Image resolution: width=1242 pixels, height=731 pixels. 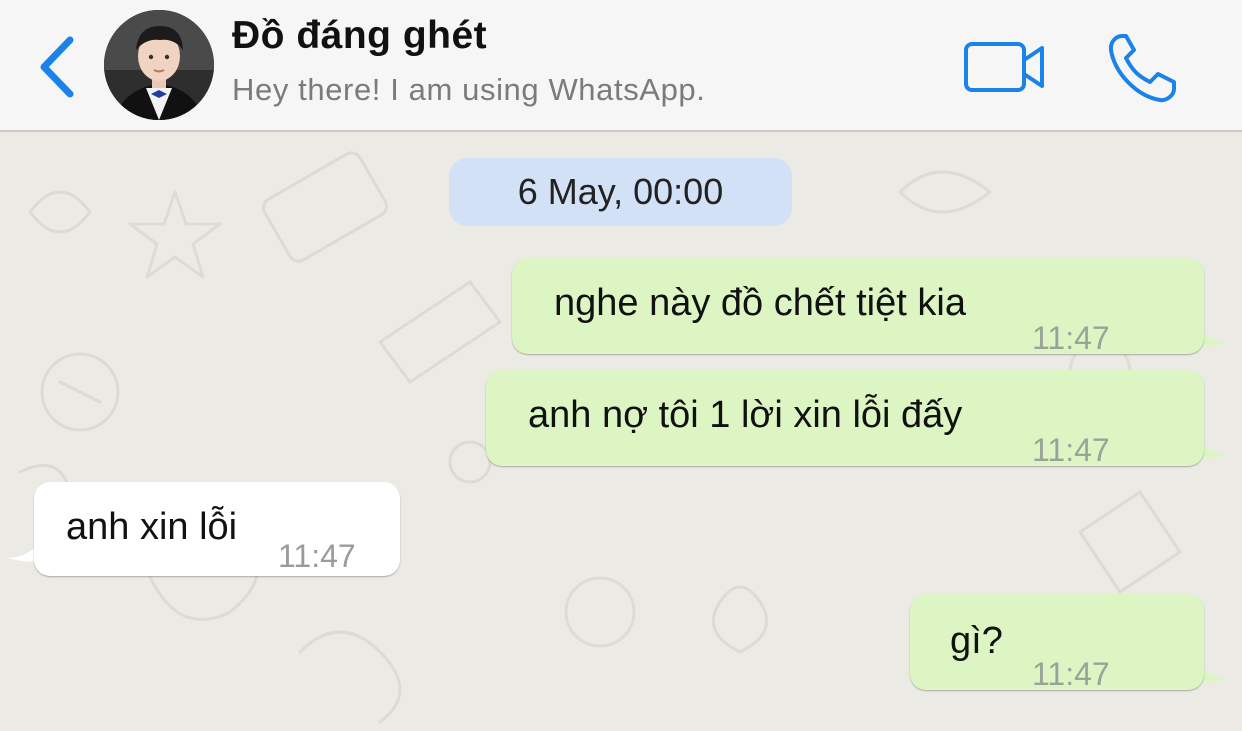 I want to click on contact-status: Hey there! I am using WhatsApp., so click(x=469, y=89).